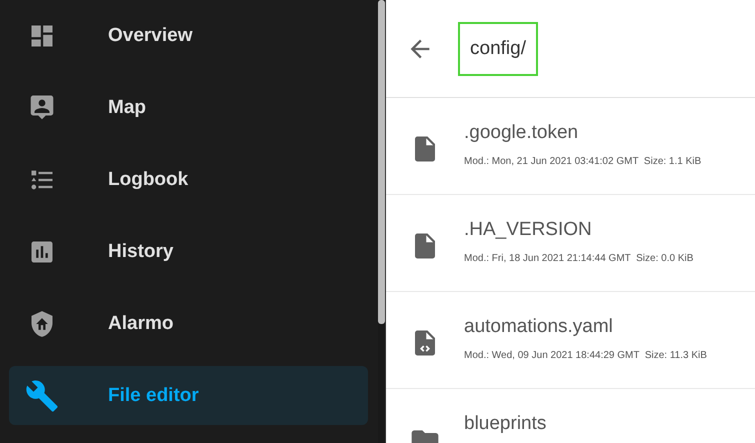 This screenshot has height=443, width=755. What do you see at coordinates (570, 146) in the screenshot?
I see `file-row: .google.token Mod.: Mon, 21 Jun 2021 03:41:02 GMT Size: 1.1 KiB` at bounding box center [570, 146].